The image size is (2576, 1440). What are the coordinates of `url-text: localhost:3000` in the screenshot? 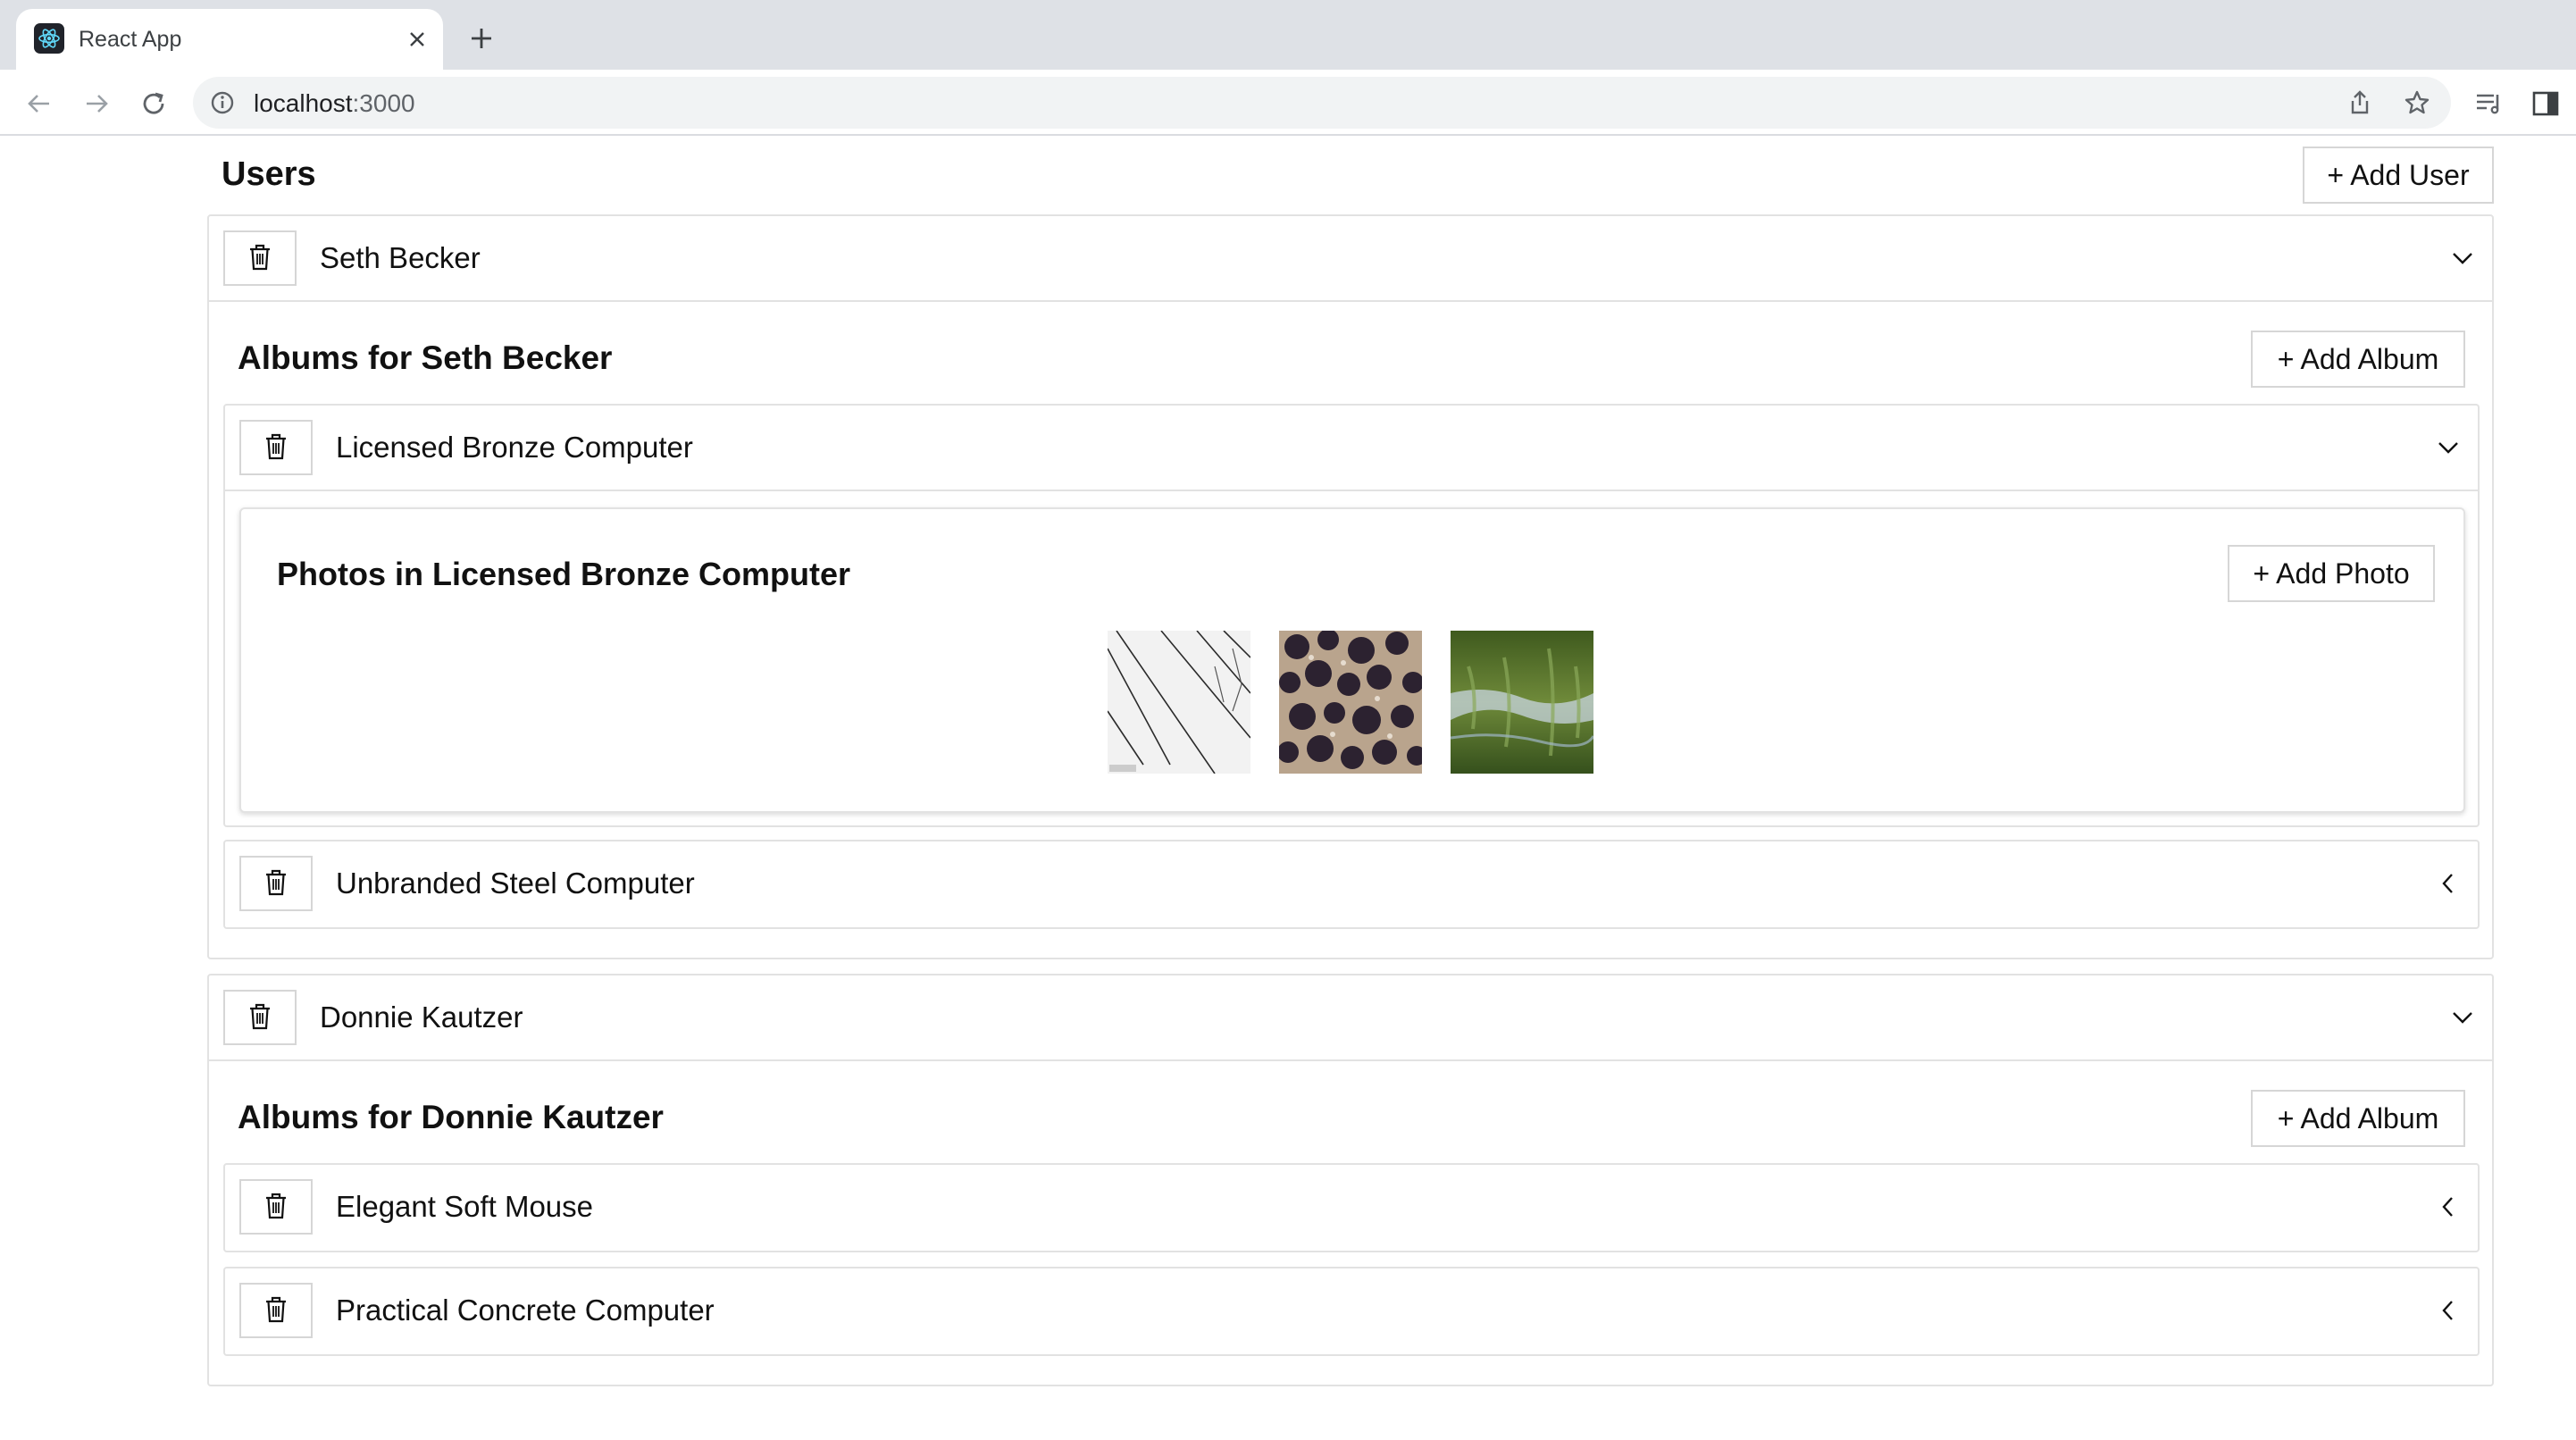 It's located at (334, 103).